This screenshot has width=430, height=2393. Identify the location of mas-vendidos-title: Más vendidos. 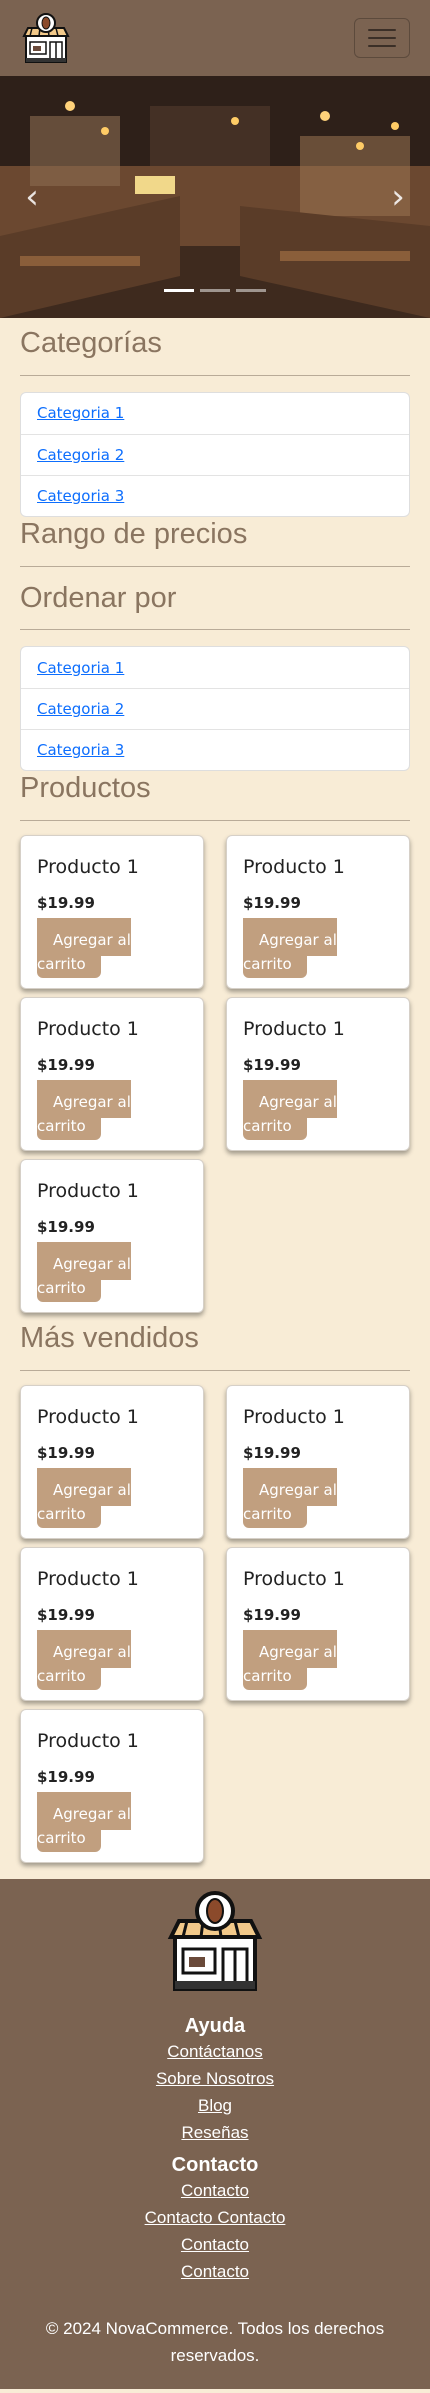
(109, 1338).